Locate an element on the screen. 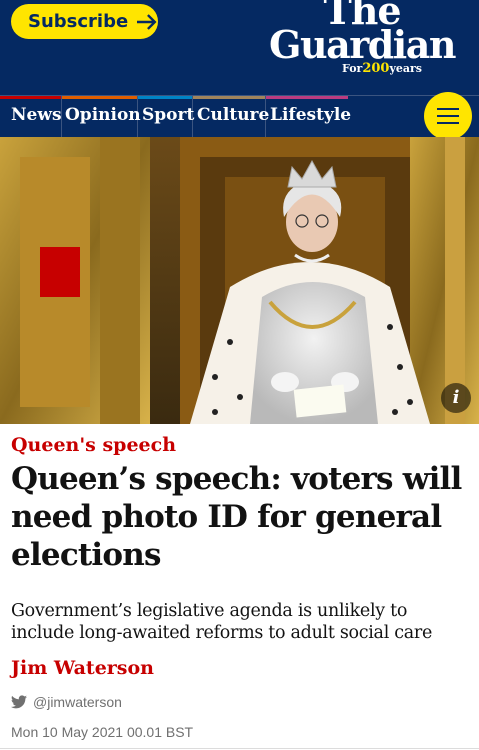 The width and height of the screenshot is (479, 750). nav-item-opinion: Opinion is located at coordinates (101, 116).